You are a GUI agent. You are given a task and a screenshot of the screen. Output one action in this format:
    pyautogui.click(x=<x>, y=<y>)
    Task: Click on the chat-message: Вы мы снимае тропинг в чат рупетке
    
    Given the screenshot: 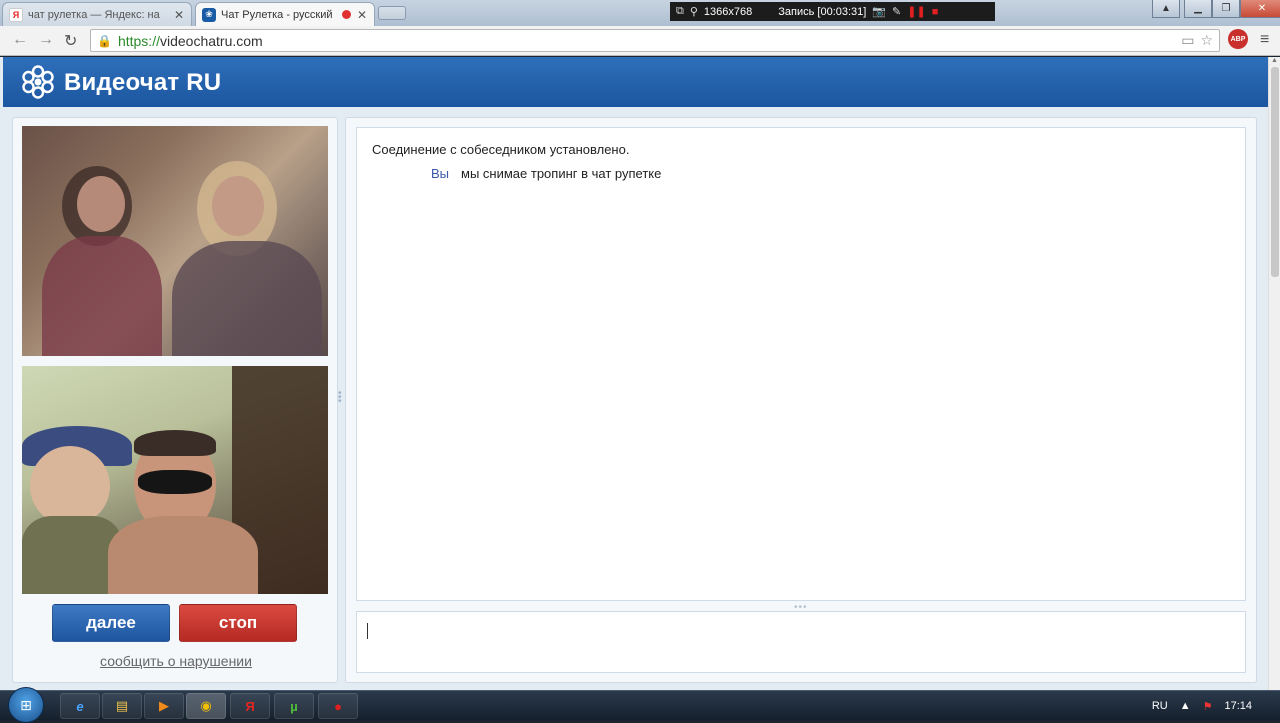 What is the action you would take?
    pyautogui.click(x=546, y=173)
    